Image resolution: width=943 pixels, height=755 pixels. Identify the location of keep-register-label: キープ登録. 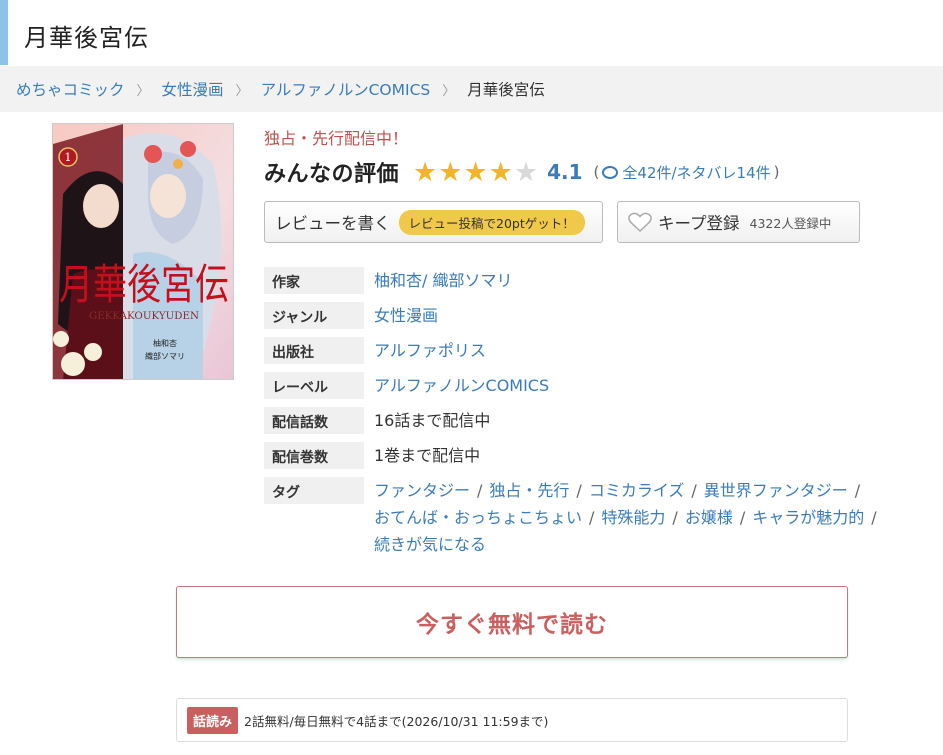
(699, 223).